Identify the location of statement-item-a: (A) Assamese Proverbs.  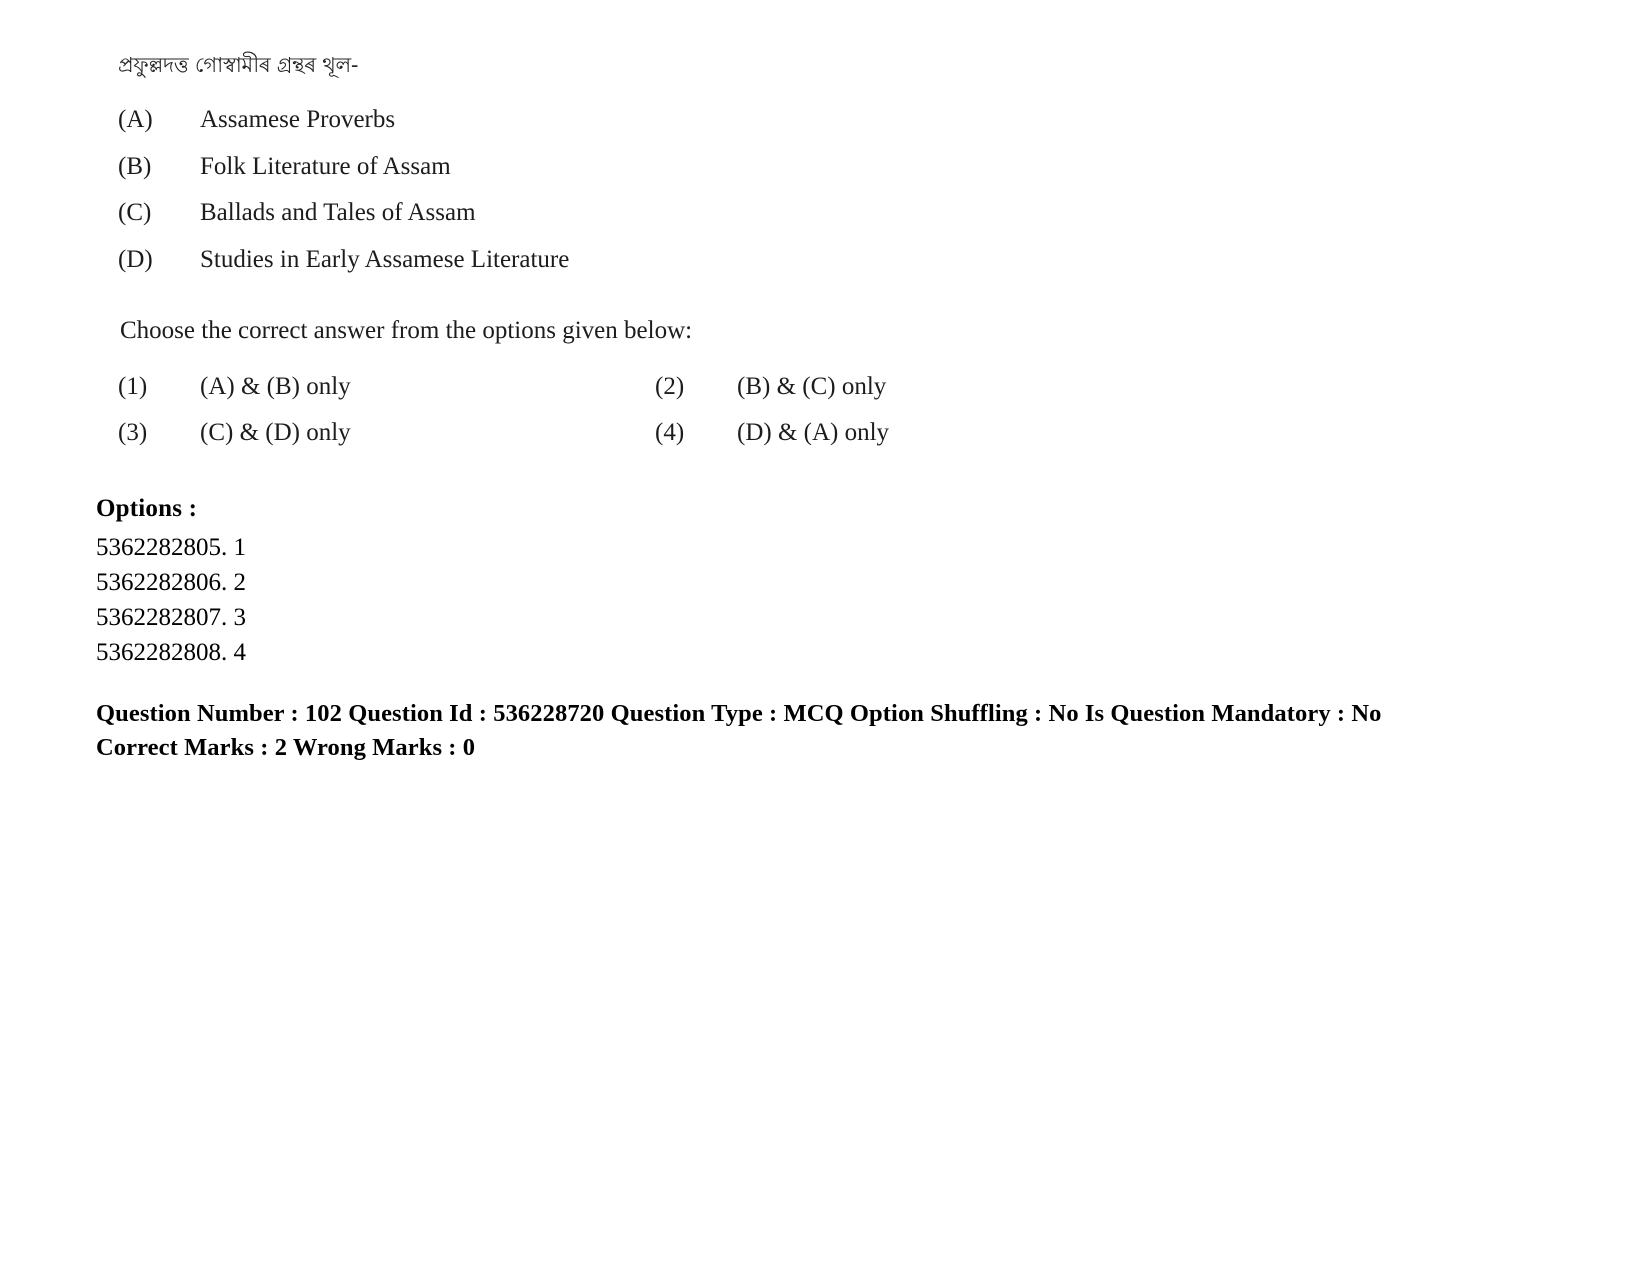
(513, 120).